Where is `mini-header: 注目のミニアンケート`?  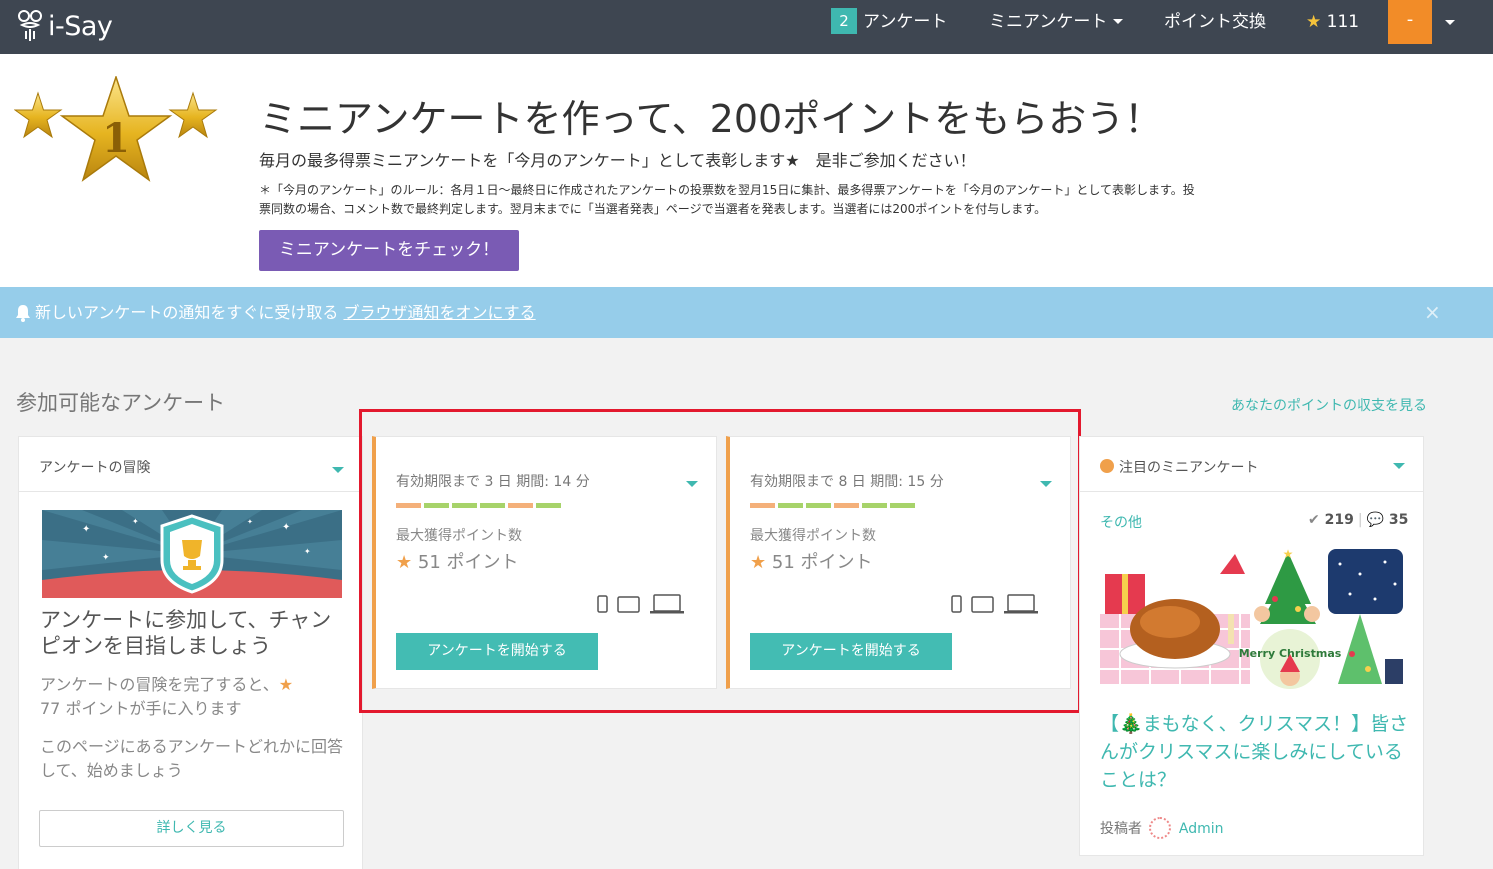
mini-header: 注目のミニアンケート is located at coordinates (1251, 464).